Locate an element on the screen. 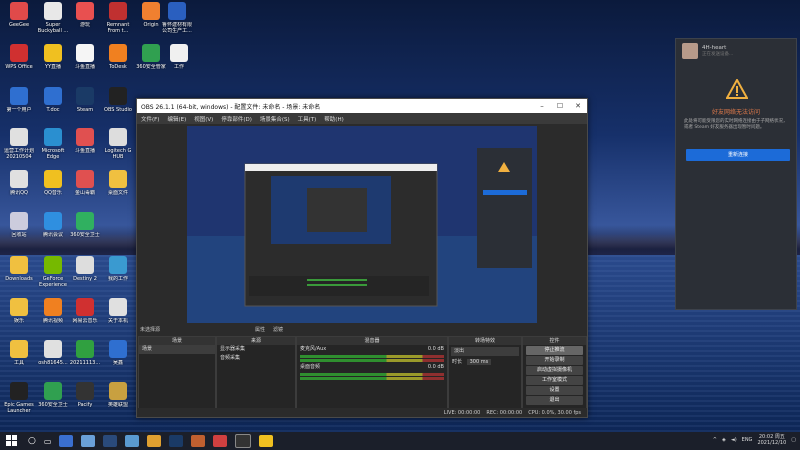 The image size is (800, 450). studio-mode-button: 工作室模式 is located at coordinates (554, 380).